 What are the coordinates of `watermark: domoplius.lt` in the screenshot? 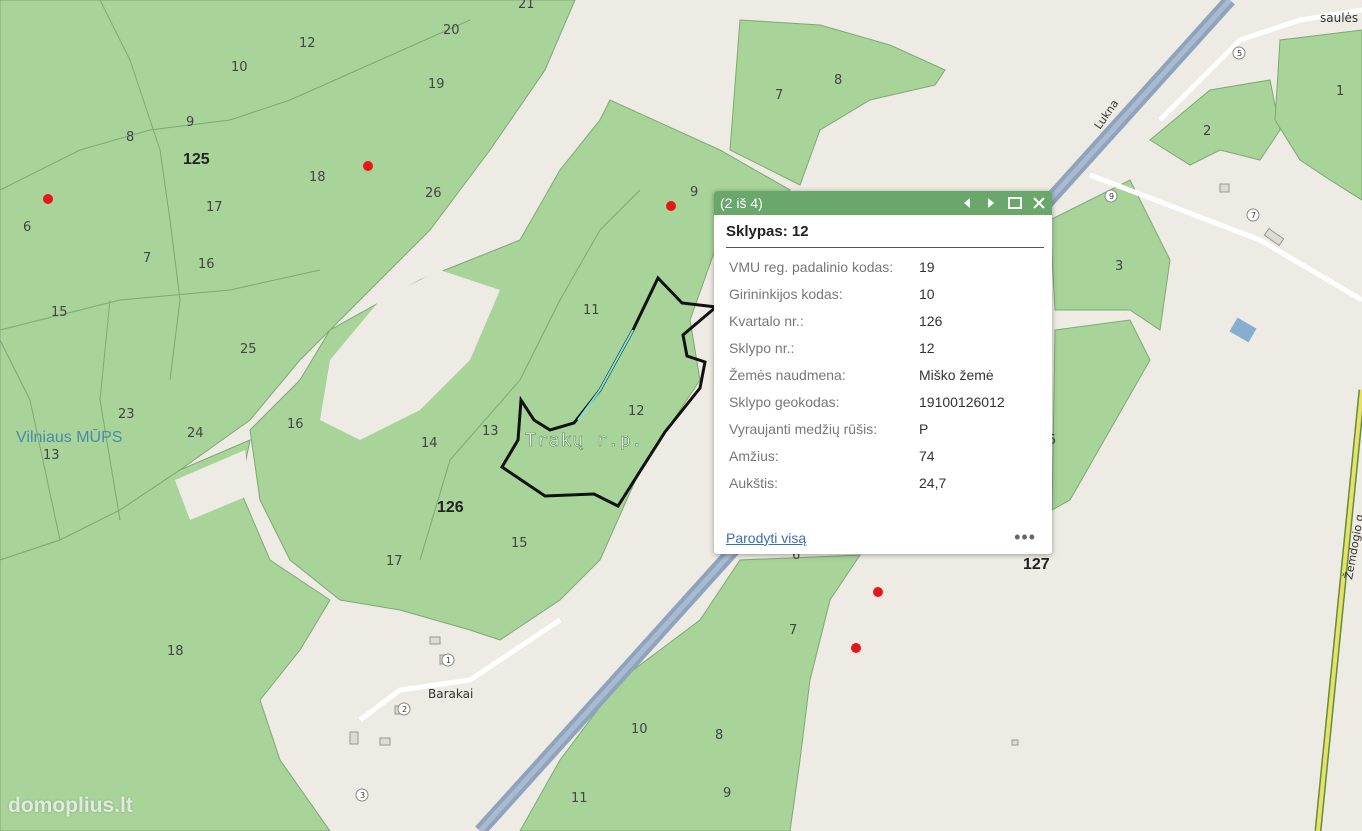 It's located at (70, 805).